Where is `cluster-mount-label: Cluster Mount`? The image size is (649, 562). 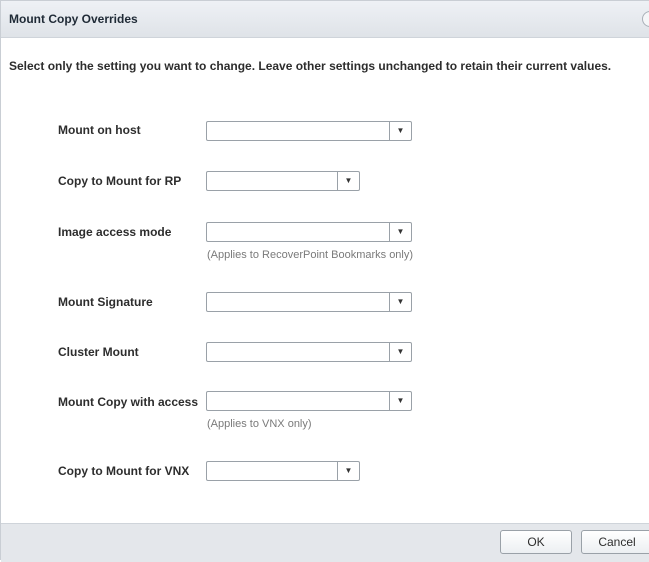 cluster-mount-label: Cluster Mount is located at coordinates (98, 352).